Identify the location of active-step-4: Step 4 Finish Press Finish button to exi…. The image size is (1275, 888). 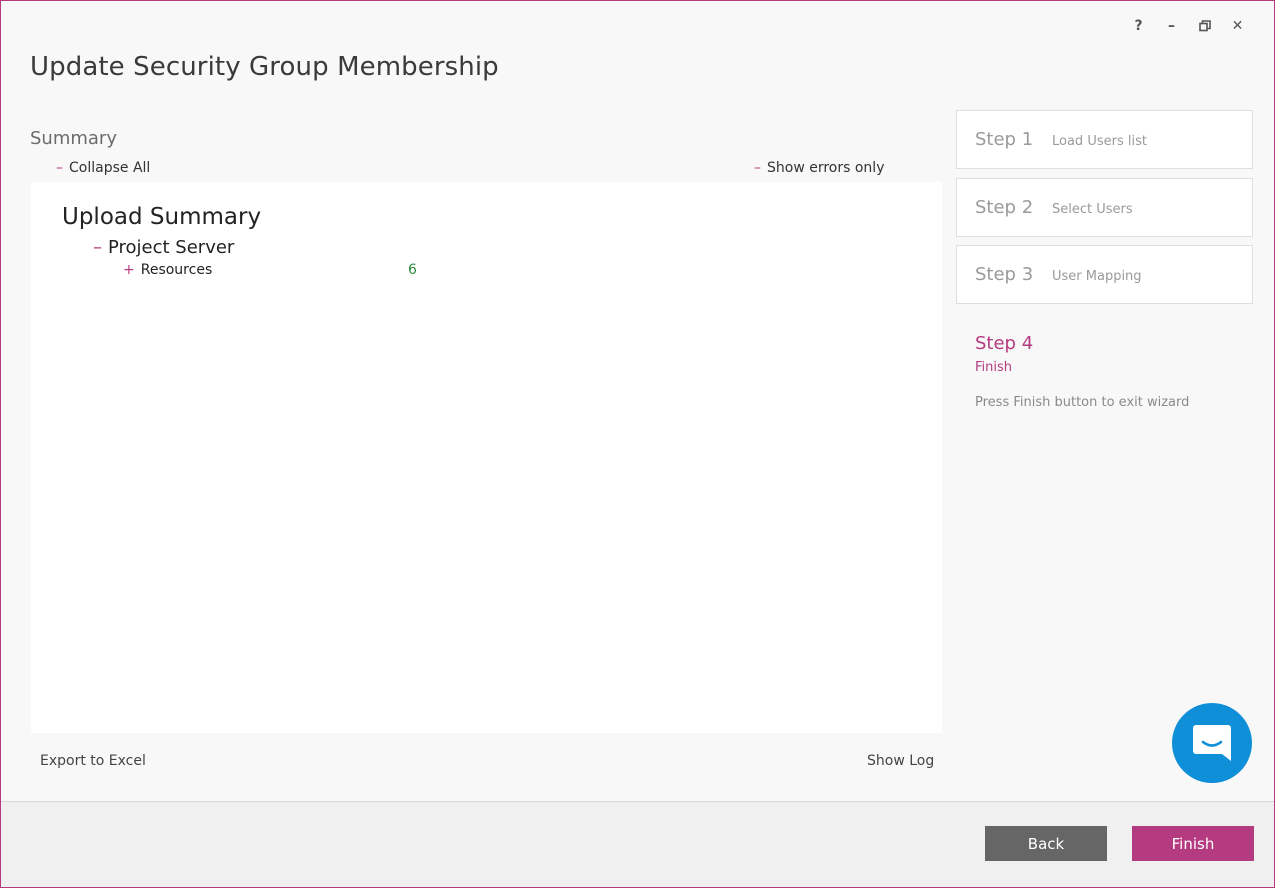
(1082, 371).